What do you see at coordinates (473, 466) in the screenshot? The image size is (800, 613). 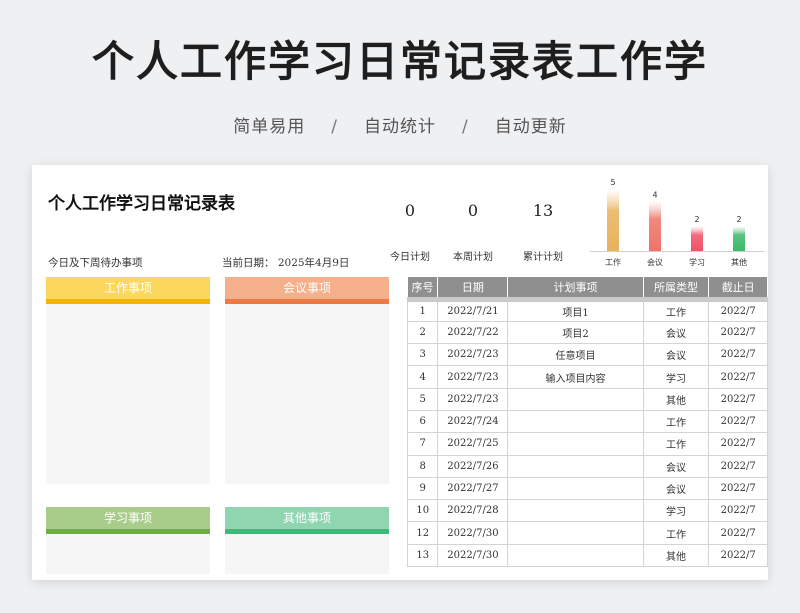 I see `cell-date: 2022/7/26` at bounding box center [473, 466].